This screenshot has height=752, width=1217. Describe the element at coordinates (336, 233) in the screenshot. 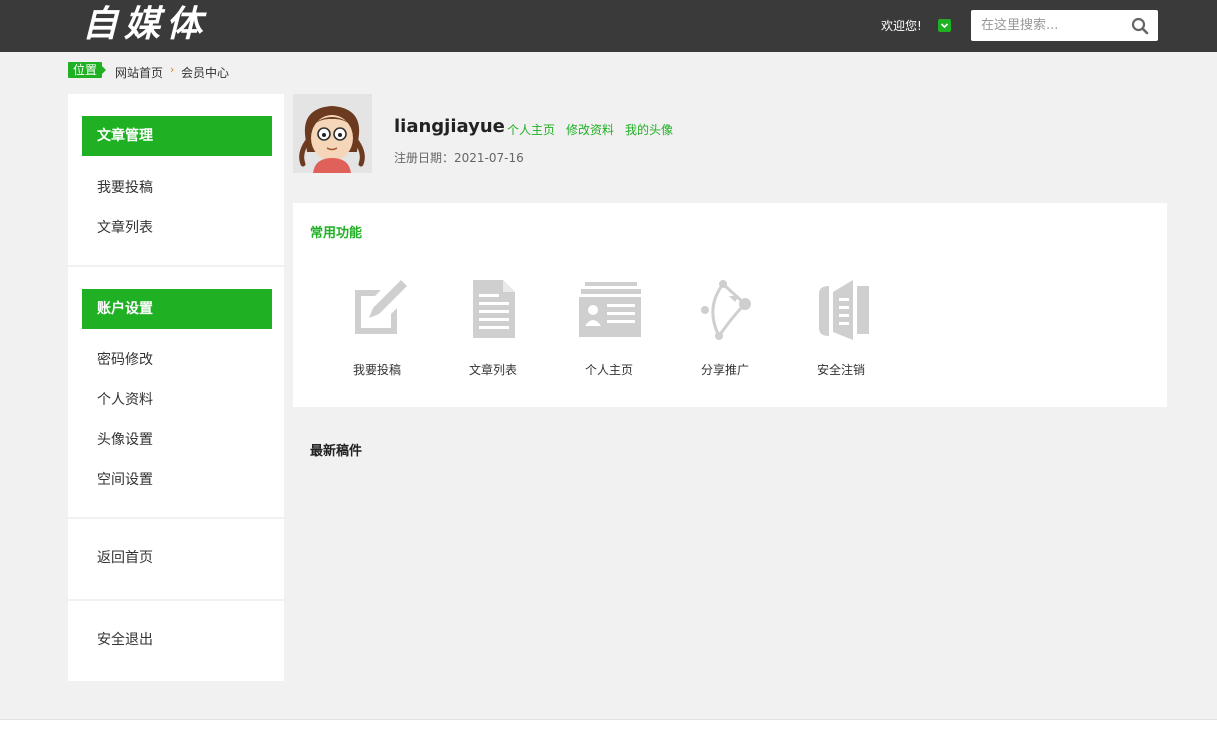

I see `common-functions-title: 常用功能` at that location.